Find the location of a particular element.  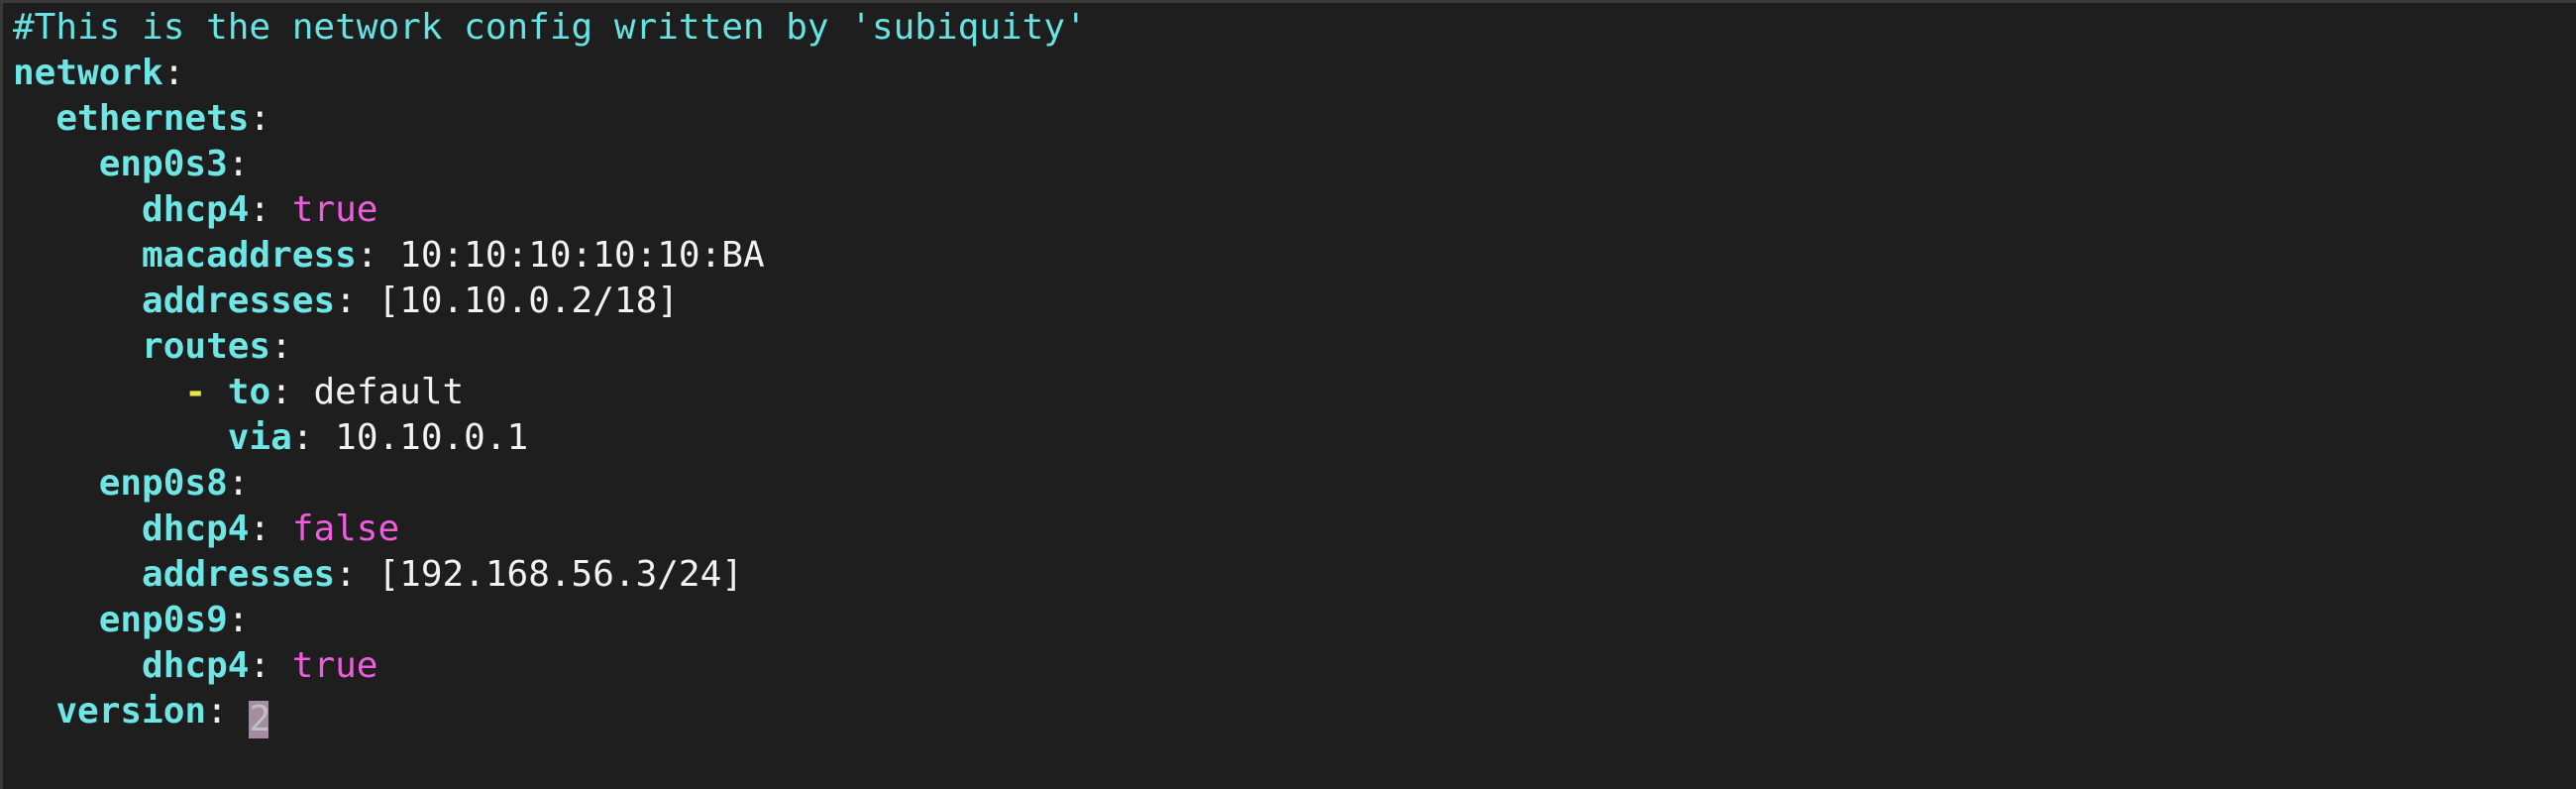

yaml-line-enp0s3-dhcp4: dhcp4: true is located at coordinates (260, 209).